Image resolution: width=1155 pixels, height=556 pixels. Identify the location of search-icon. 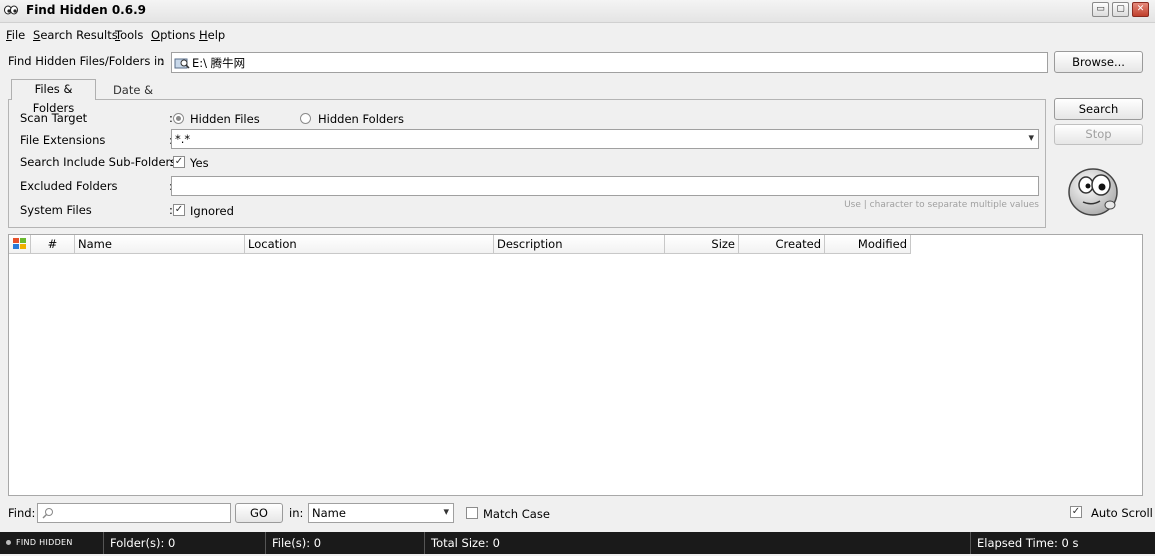
(47, 513).